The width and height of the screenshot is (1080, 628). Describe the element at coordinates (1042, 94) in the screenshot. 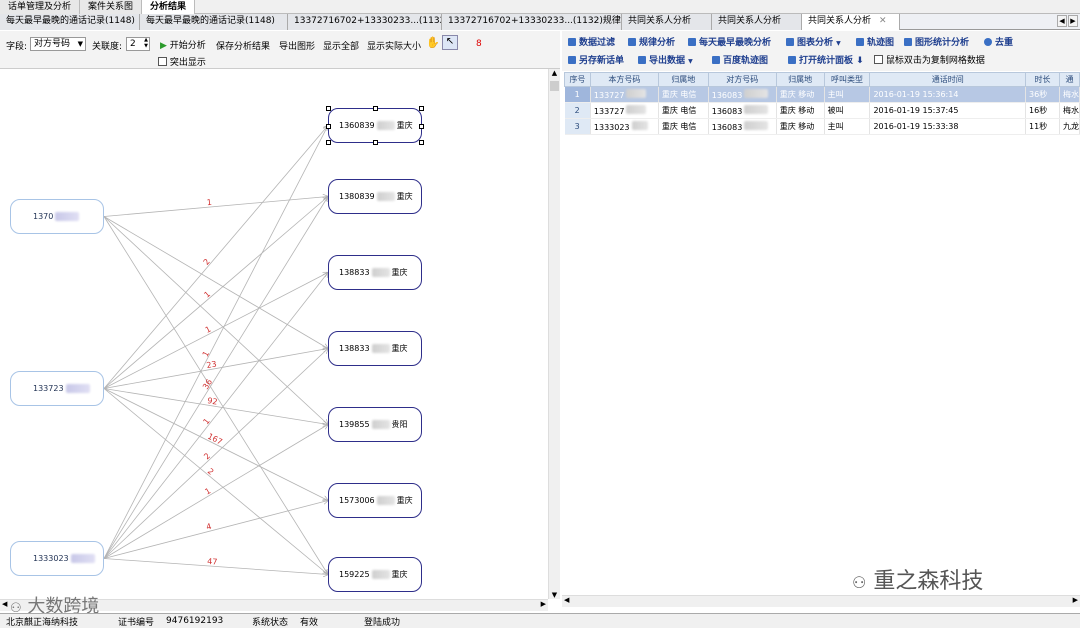

I see `duration-cell: 36秒` at that location.